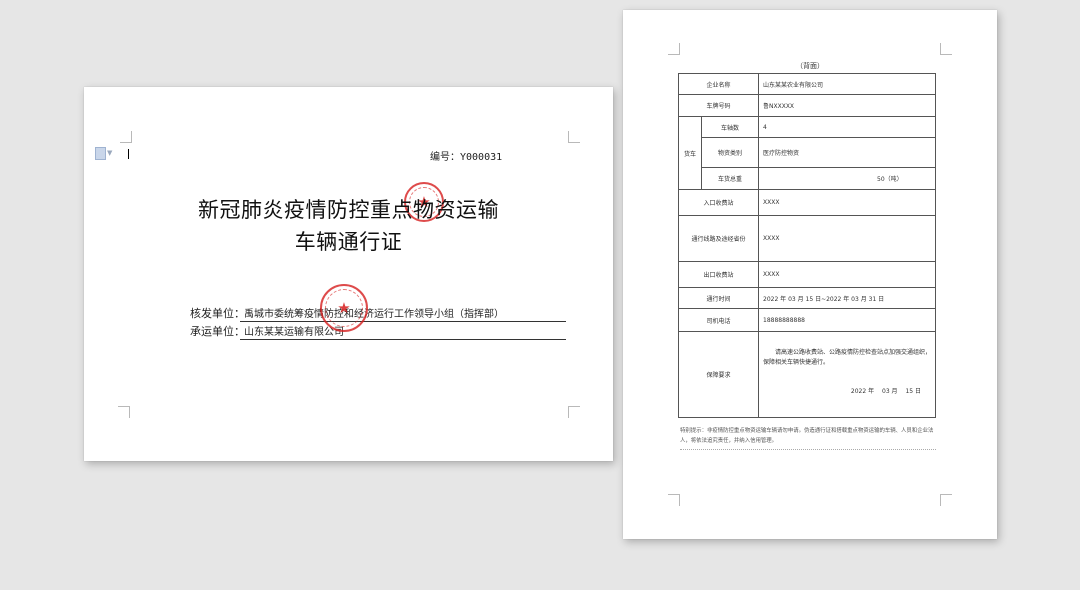 This screenshot has height=590, width=1080. What do you see at coordinates (718, 238) in the screenshot?
I see `route-label: 通行线路及途经省份` at bounding box center [718, 238].